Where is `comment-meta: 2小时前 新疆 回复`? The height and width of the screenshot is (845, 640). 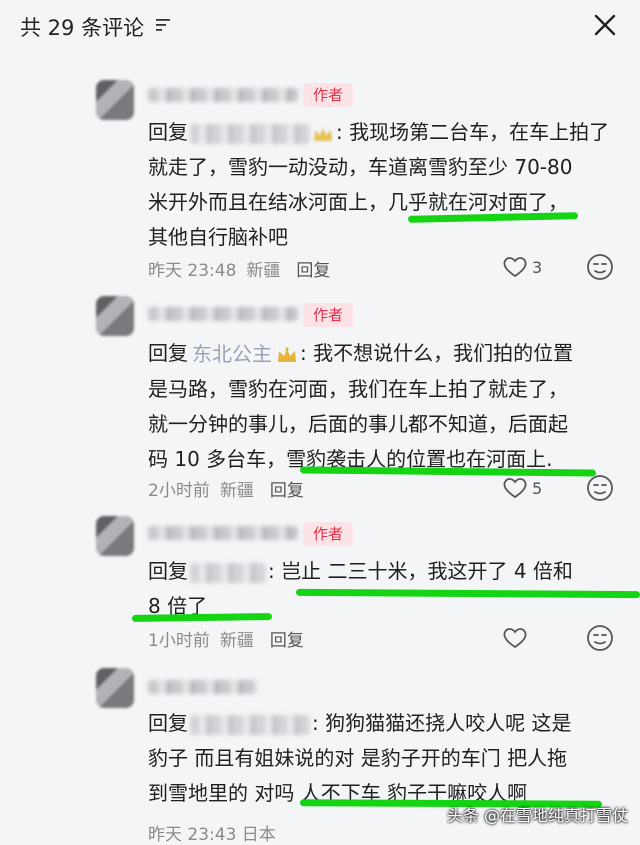
comment-meta: 2小时前 新疆 回复 is located at coordinates (231, 488).